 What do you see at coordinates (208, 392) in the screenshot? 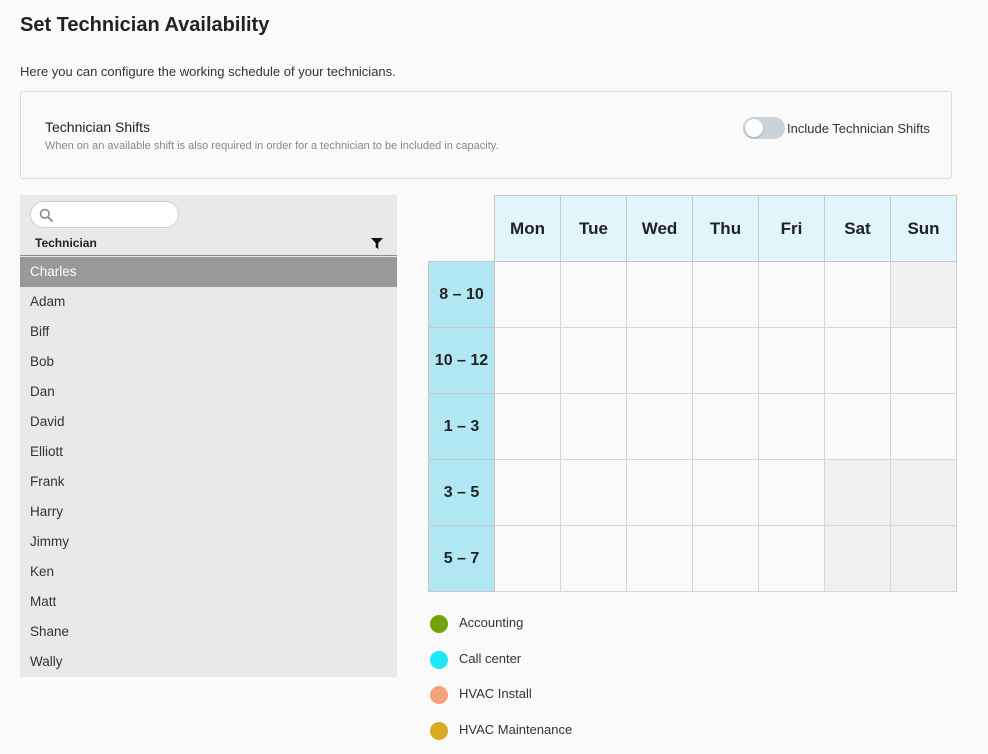
I see `technician-item: Dan` at bounding box center [208, 392].